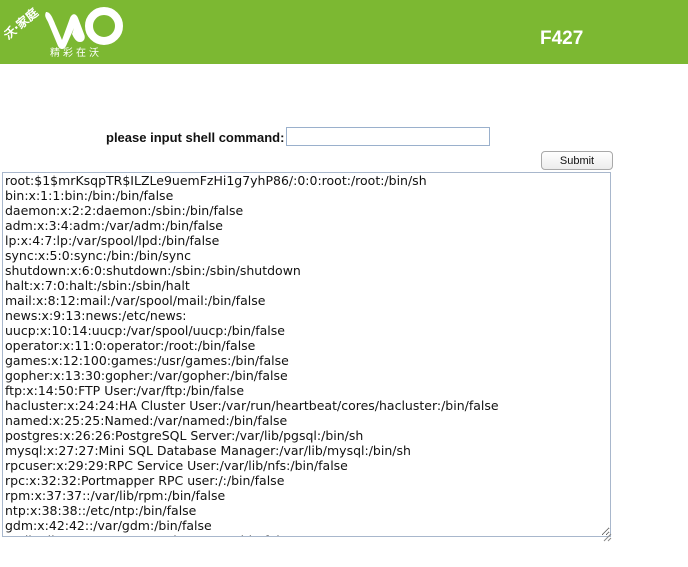  What do you see at coordinates (76, 53) in the screenshot?
I see `logo-slogan: 精彩在沃` at bounding box center [76, 53].